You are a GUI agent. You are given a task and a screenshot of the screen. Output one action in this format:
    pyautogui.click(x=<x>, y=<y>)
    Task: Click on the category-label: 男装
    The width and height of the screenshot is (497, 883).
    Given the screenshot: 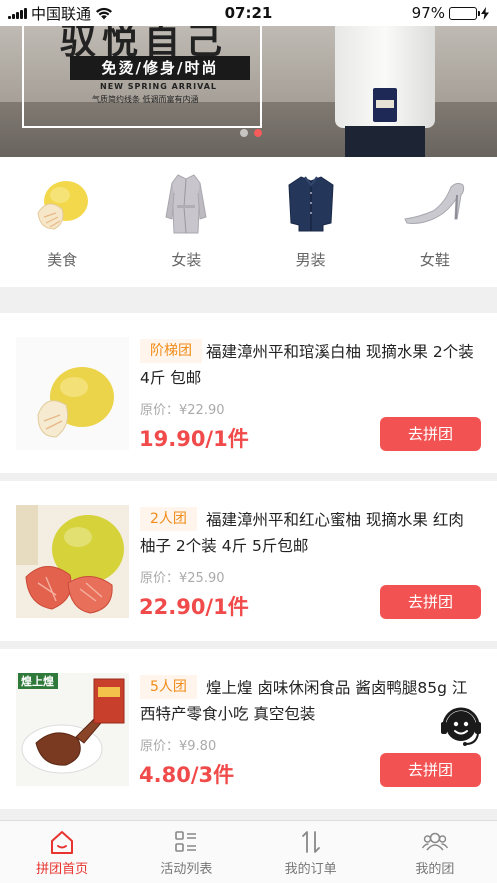 What is the action you would take?
    pyautogui.click(x=310, y=260)
    